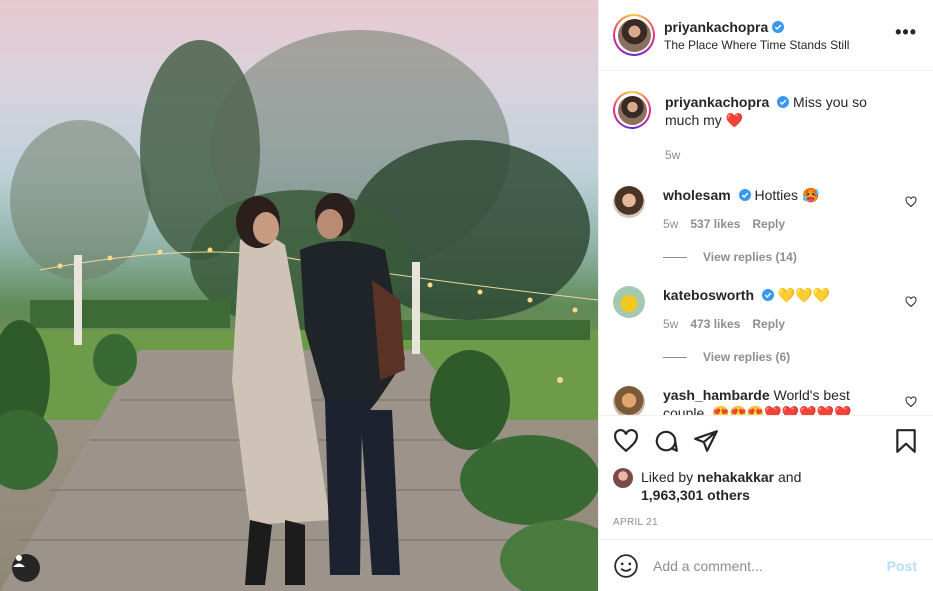 Image resolution: width=933 pixels, height=591 pixels. I want to click on add-comment-bar: Post, so click(766, 565).